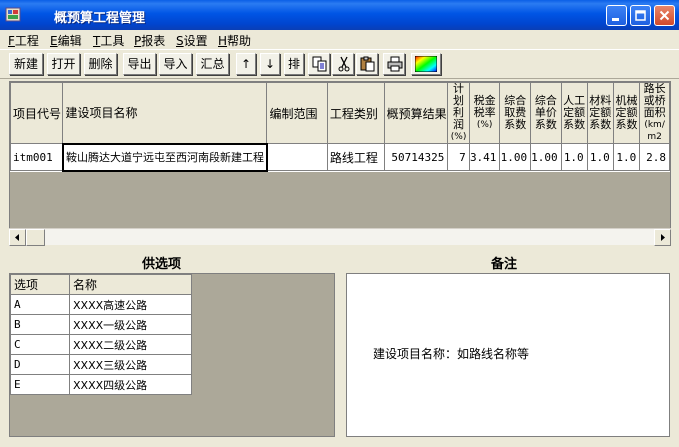 The image size is (679, 447). I want to click on column-header: 人工定额系数, so click(574, 113).